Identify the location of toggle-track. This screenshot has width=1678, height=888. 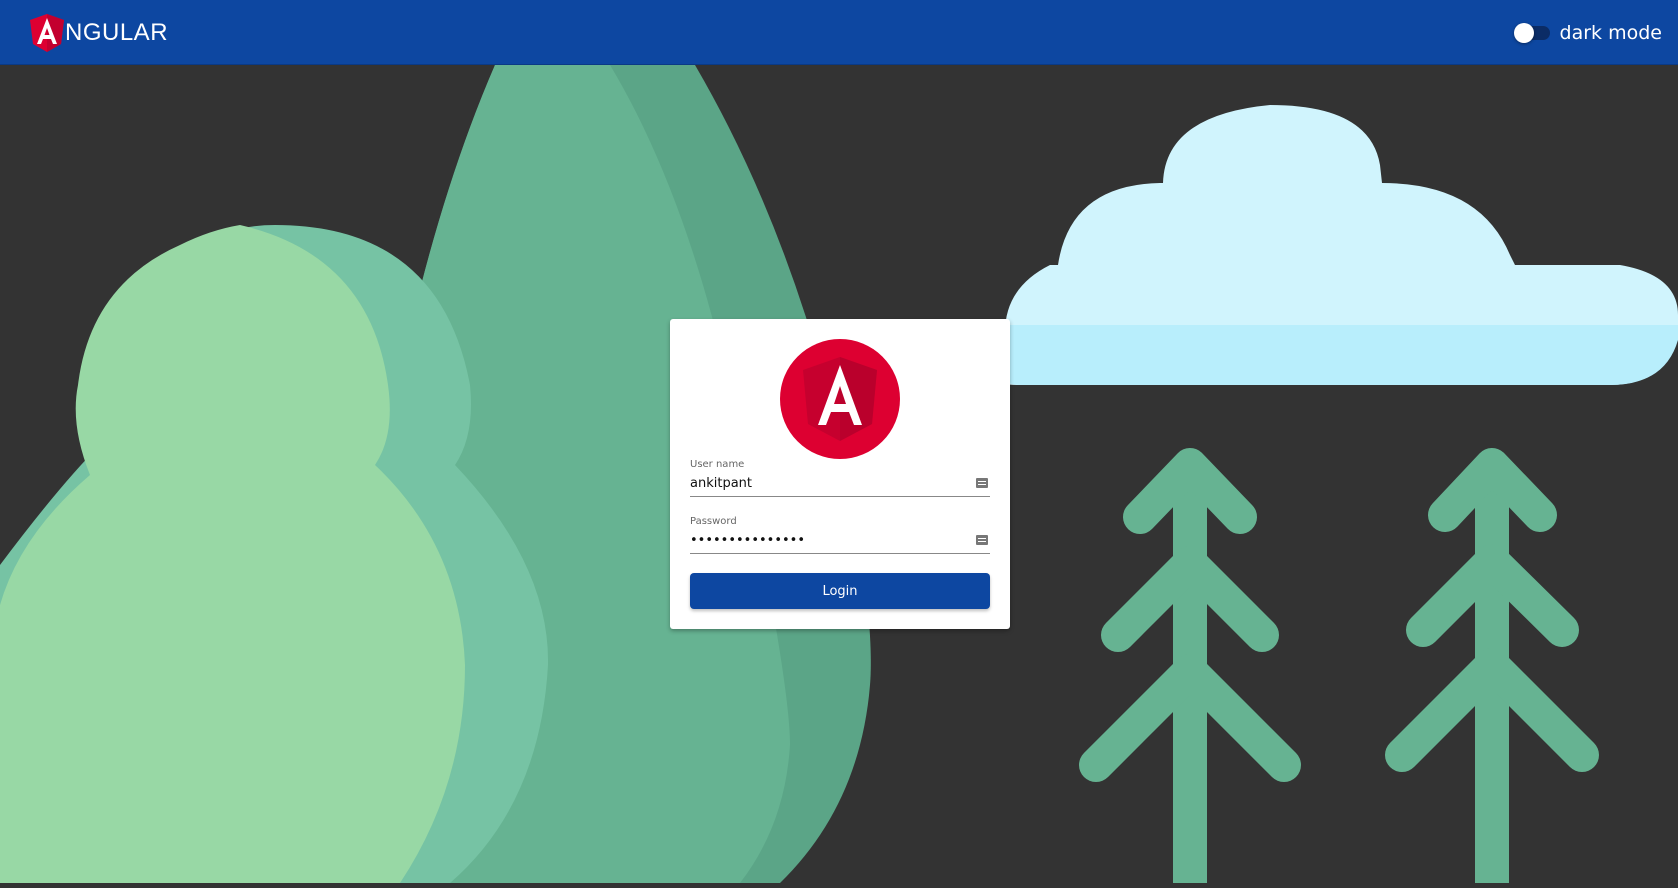
(1531, 33).